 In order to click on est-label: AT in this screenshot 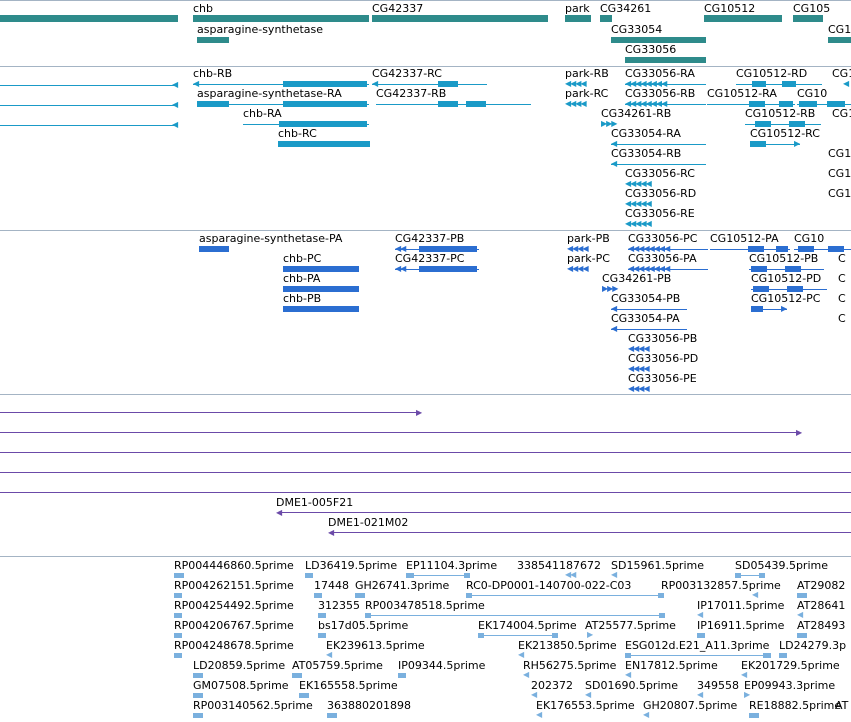, I will do `click(842, 705)`.